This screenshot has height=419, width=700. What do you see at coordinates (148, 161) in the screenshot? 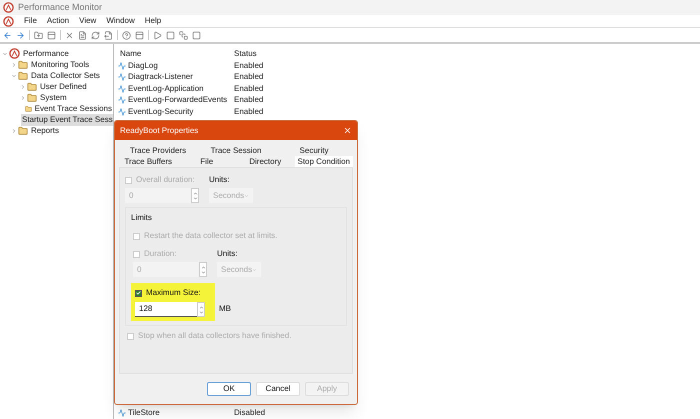
I see `tab: Trace Buffers` at bounding box center [148, 161].